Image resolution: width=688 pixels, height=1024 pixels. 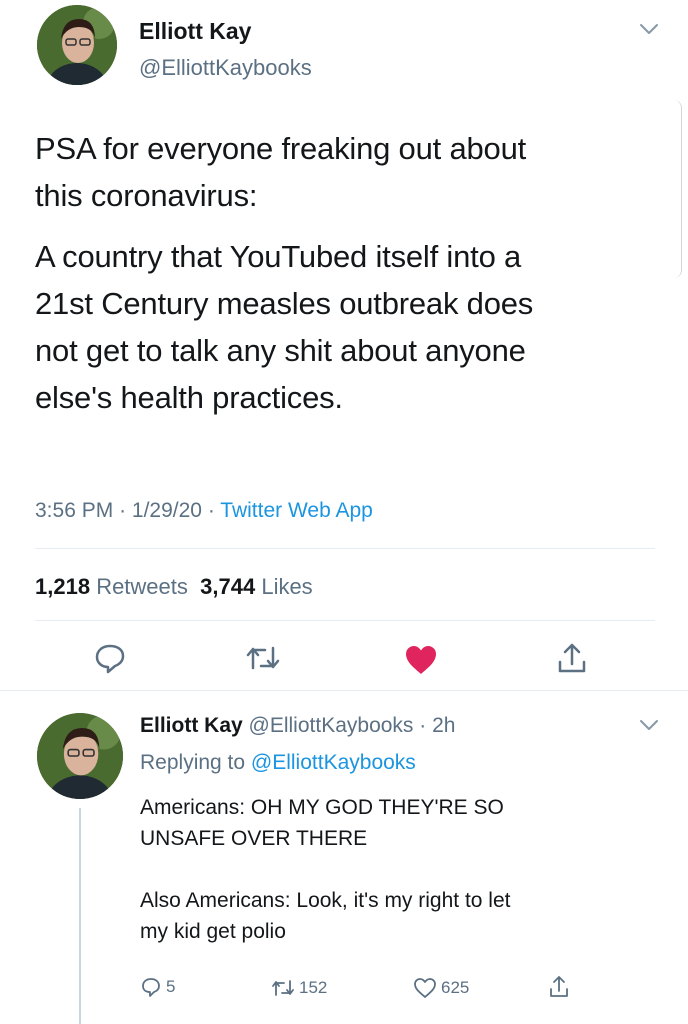 I want to click on likes-count: 3,744, so click(x=228, y=586).